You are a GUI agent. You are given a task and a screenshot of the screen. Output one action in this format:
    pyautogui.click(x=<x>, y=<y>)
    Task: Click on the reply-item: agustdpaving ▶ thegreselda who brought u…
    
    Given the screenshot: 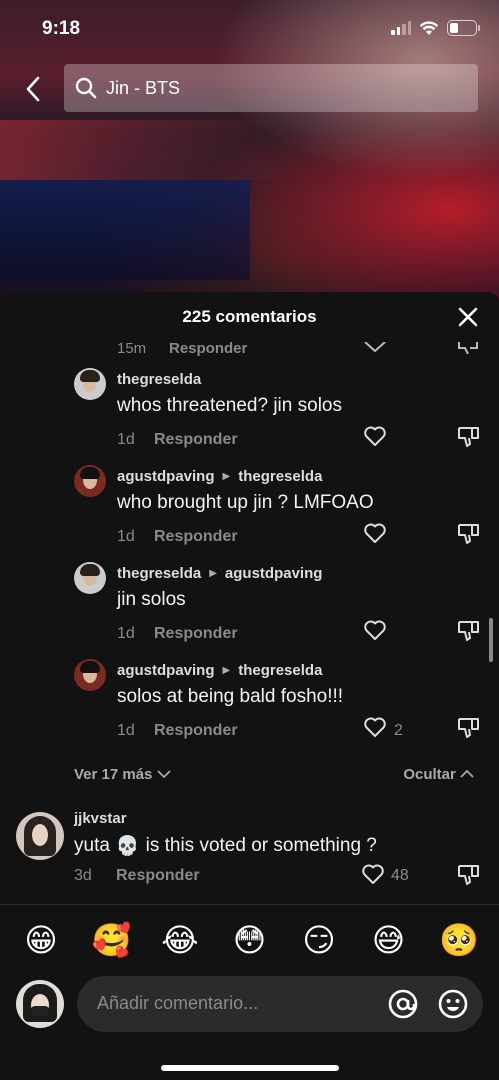 What is the action you would take?
    pyautogui.click(x=280, y=512)
    